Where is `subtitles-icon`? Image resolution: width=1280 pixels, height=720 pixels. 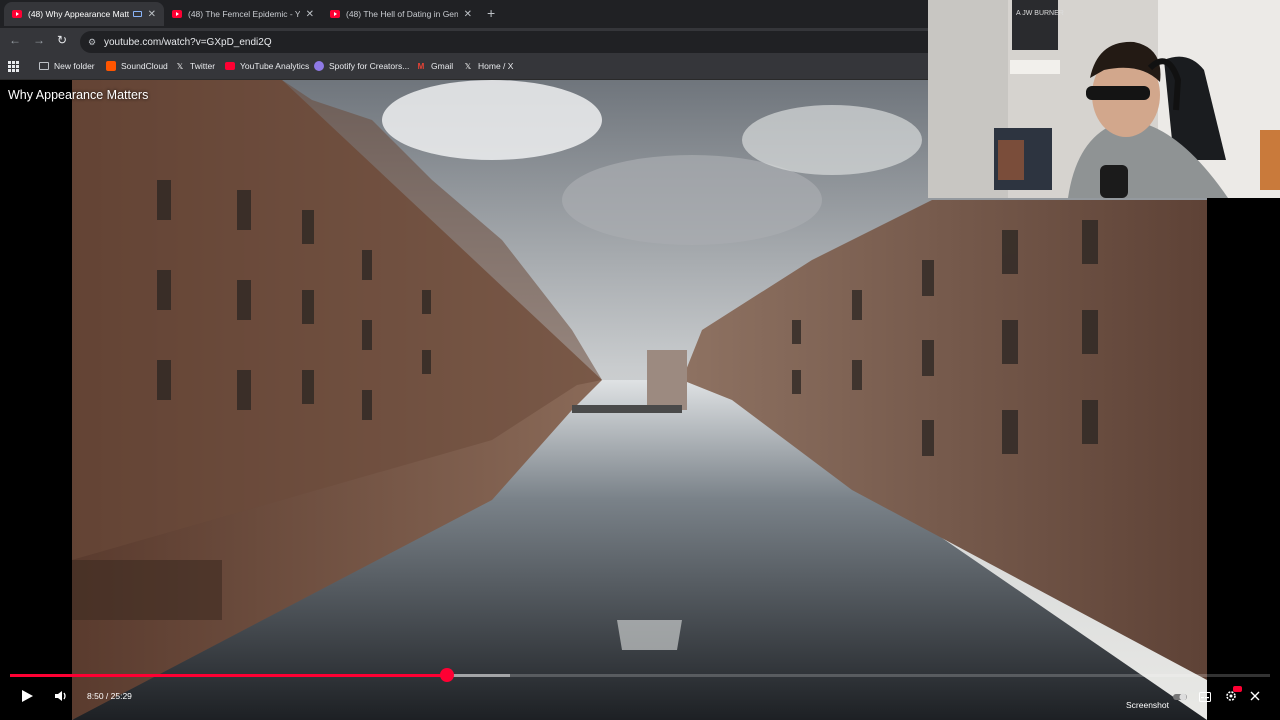
subtitles-icon is located at coordinates (1205, 698).